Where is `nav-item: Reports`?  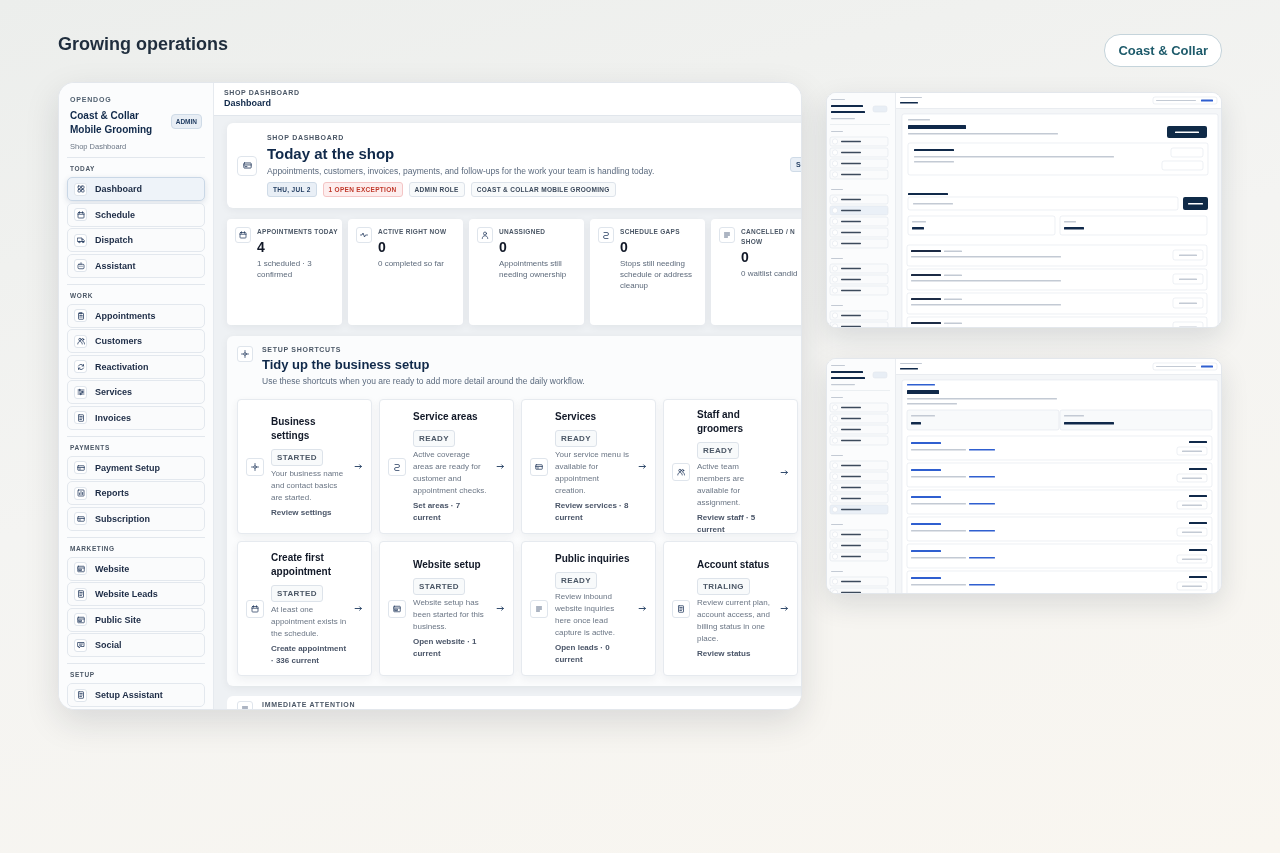 nav-item: Reports is located at coordinates (136, 493).